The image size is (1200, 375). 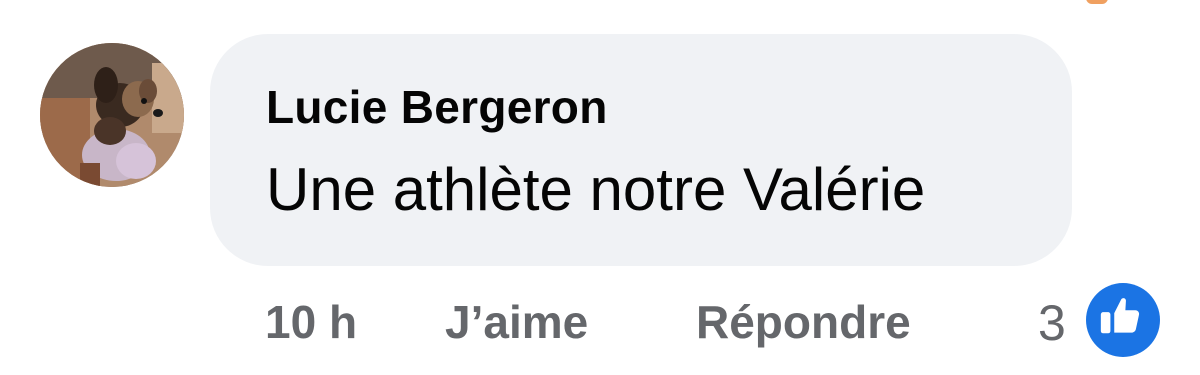 I want to click on reply-button: Répondre, so click(x=803, y=322).